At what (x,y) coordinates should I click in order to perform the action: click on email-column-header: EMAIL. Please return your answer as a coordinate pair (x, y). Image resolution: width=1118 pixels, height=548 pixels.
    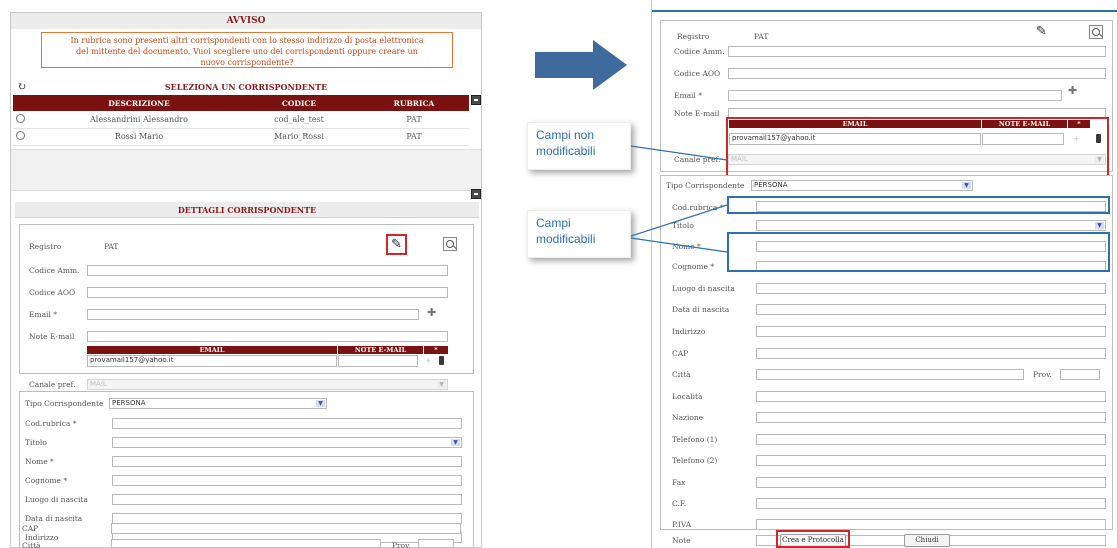
    Looking at the image, I should click on (212, 350).